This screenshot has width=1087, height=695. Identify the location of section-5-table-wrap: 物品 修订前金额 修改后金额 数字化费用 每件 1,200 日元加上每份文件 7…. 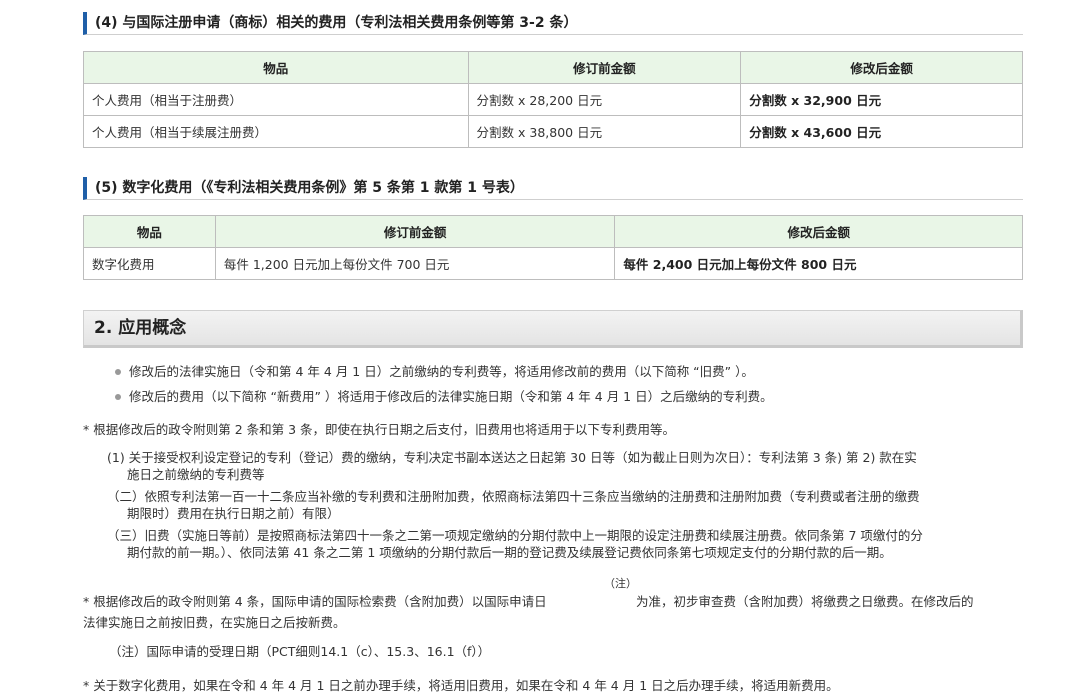
(553, 247).